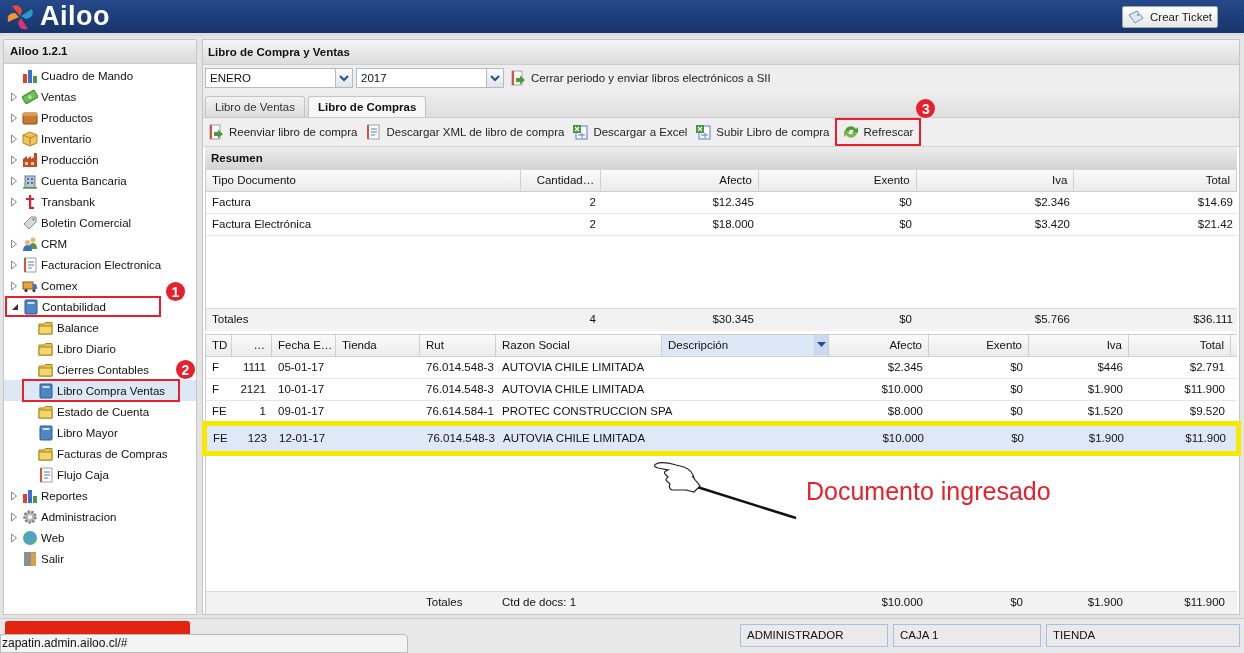 The width and height of the screenshot is (1244, 653). What do you see at coordinates (1204, 602) in the screenshot?
I see `total-value: $11.900` at bounding box center [1204, 602].